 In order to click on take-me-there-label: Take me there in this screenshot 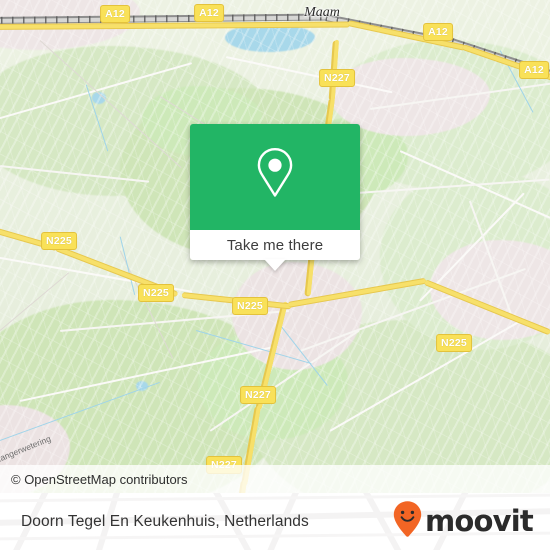, I will do `click(275, 245)`.